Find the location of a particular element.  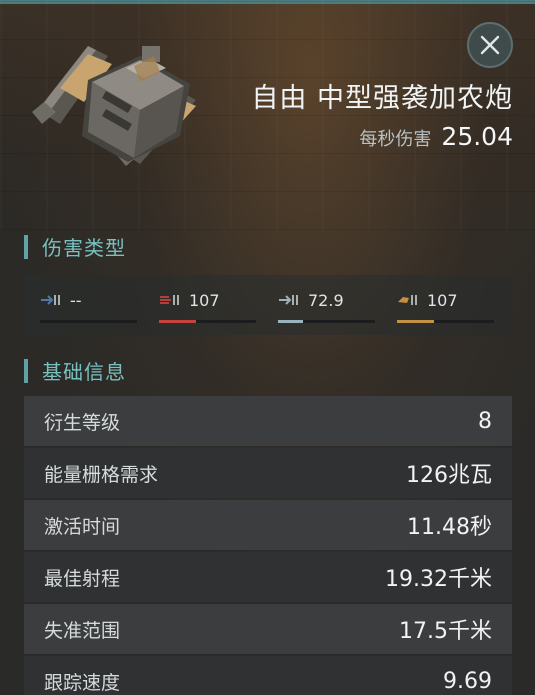

info-row-label: 激活时间 is located at coordinates (82, 526).